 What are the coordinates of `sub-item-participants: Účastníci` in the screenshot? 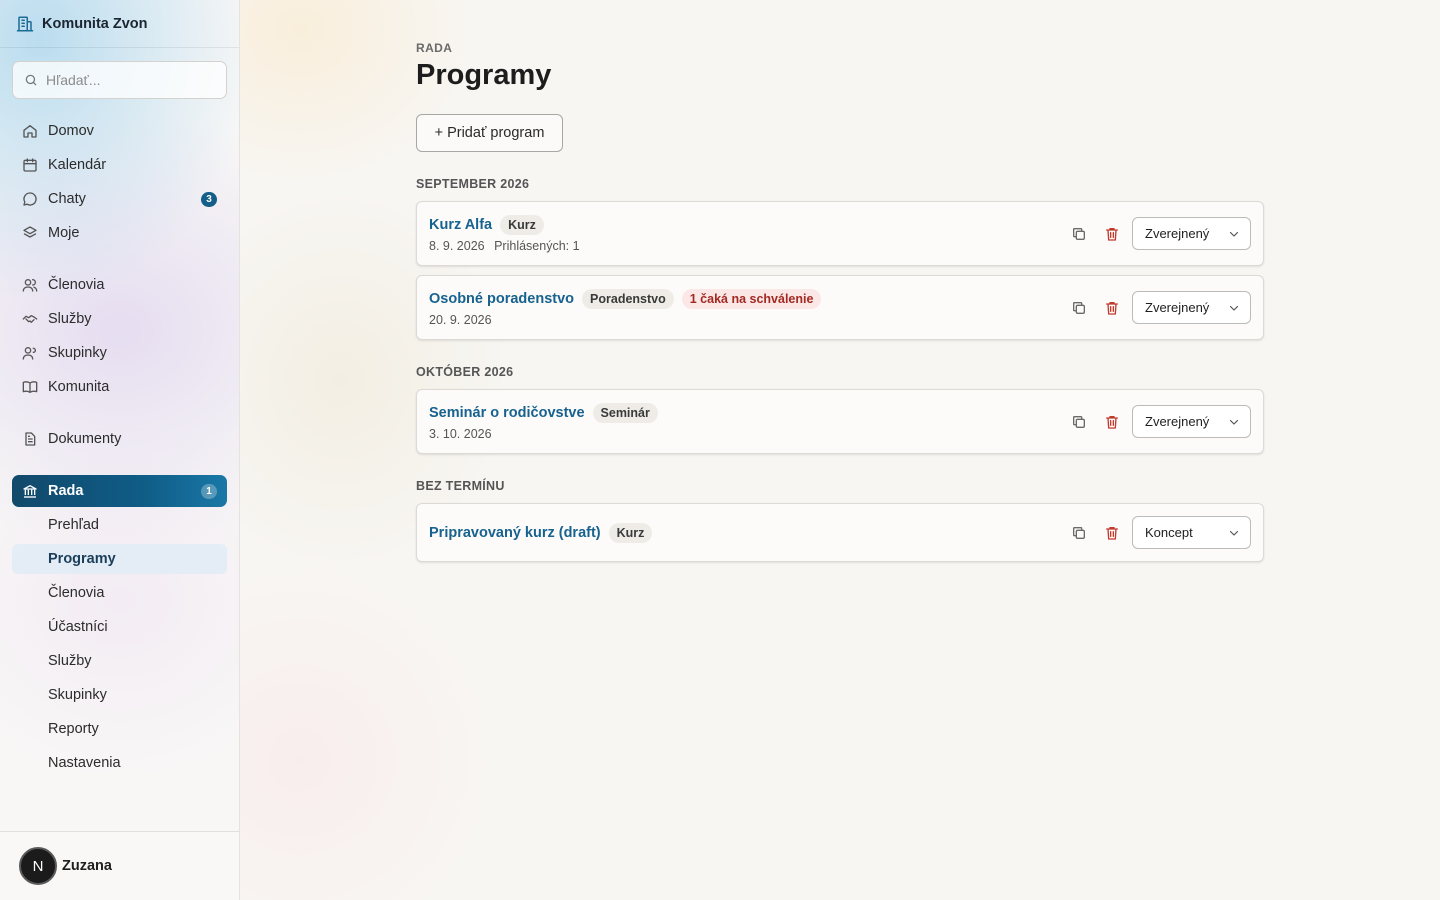 It's located at (119, 627).